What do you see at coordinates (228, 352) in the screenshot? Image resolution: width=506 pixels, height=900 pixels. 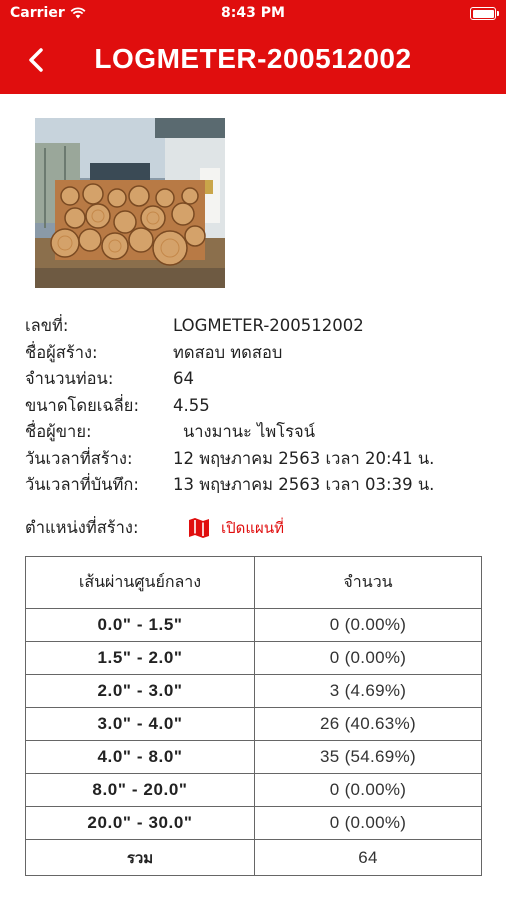 I see `creator-value: ทดสอบ ทดสอบ` at bounding box center [228, 352].